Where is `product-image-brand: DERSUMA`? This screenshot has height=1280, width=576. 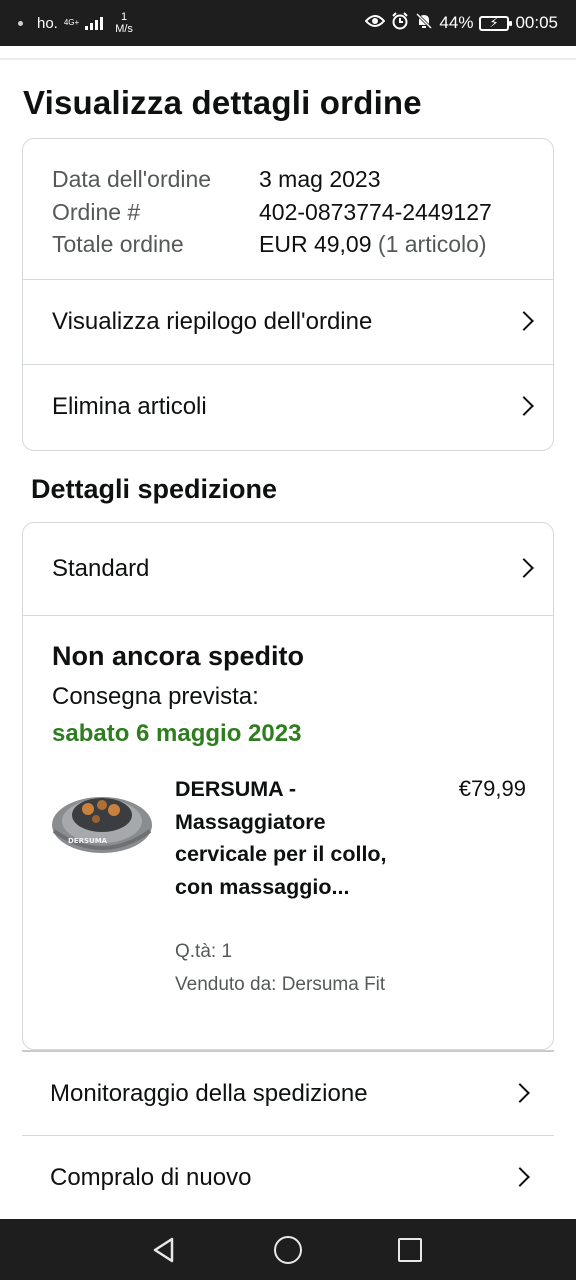 product-image-brand: DERSUMA is located at coordinates (88, 841).